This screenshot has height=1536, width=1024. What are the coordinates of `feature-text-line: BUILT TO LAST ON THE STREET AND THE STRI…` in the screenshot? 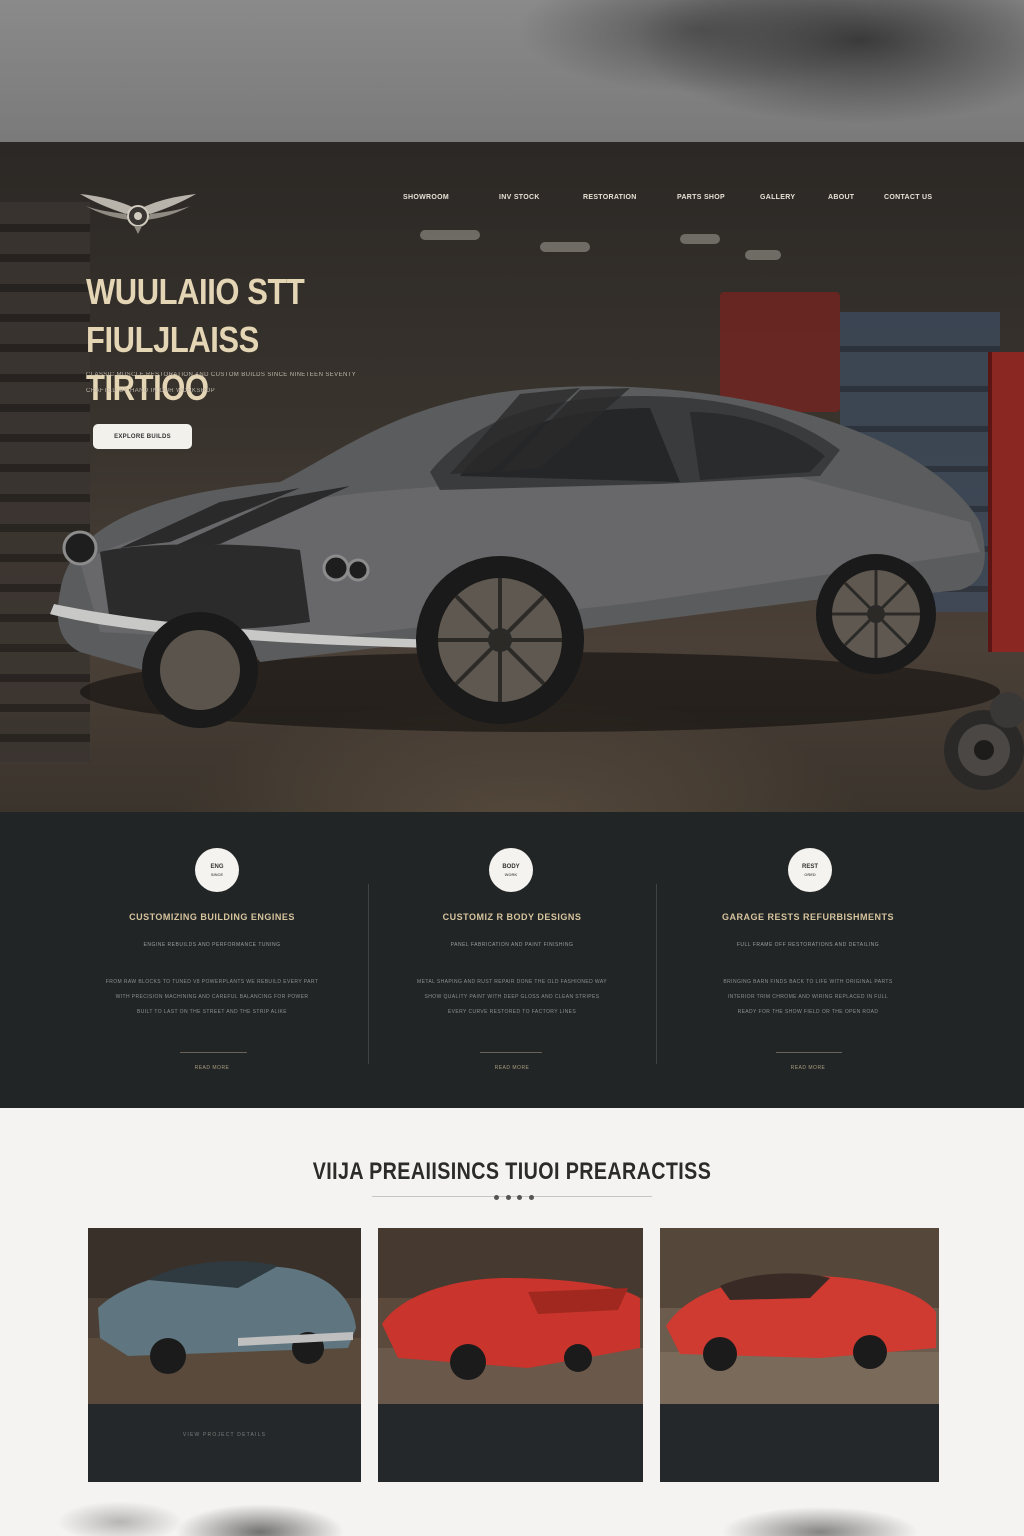 It's located at (212, 1012).